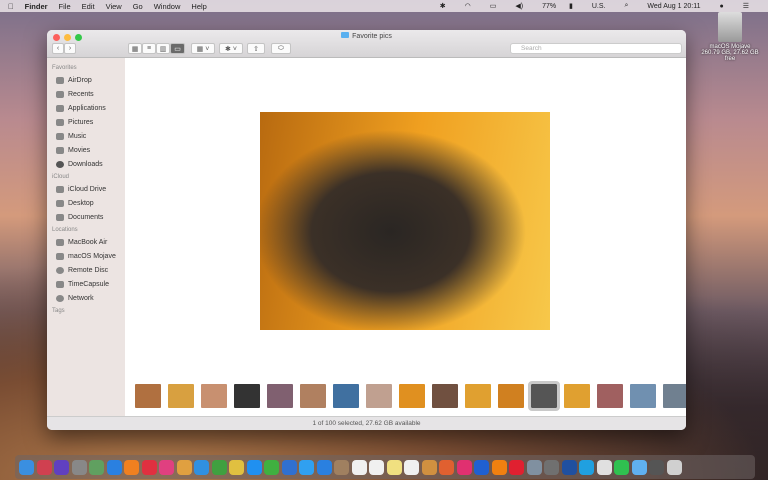  What do you see at coordinates (569, 467) in the screenshot?
I see `dock-nordvpn-icon` at bounding box center [569, 467].